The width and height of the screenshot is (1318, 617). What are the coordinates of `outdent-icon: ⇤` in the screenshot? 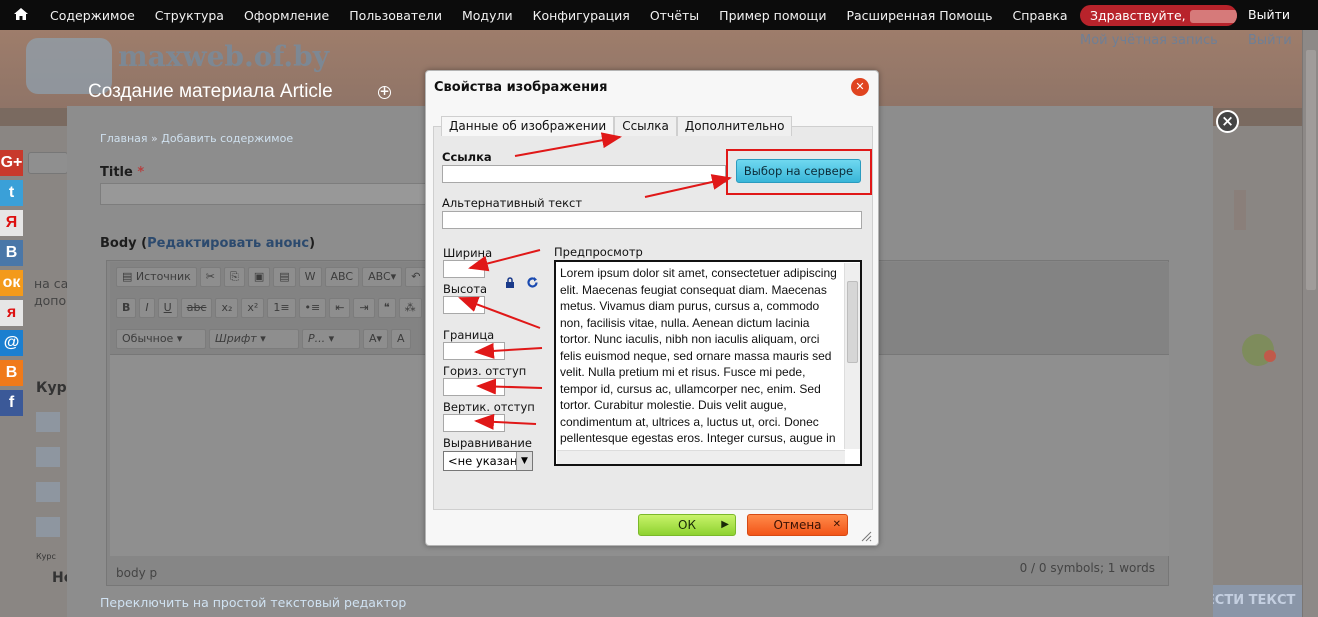 It's located at (340, 308).